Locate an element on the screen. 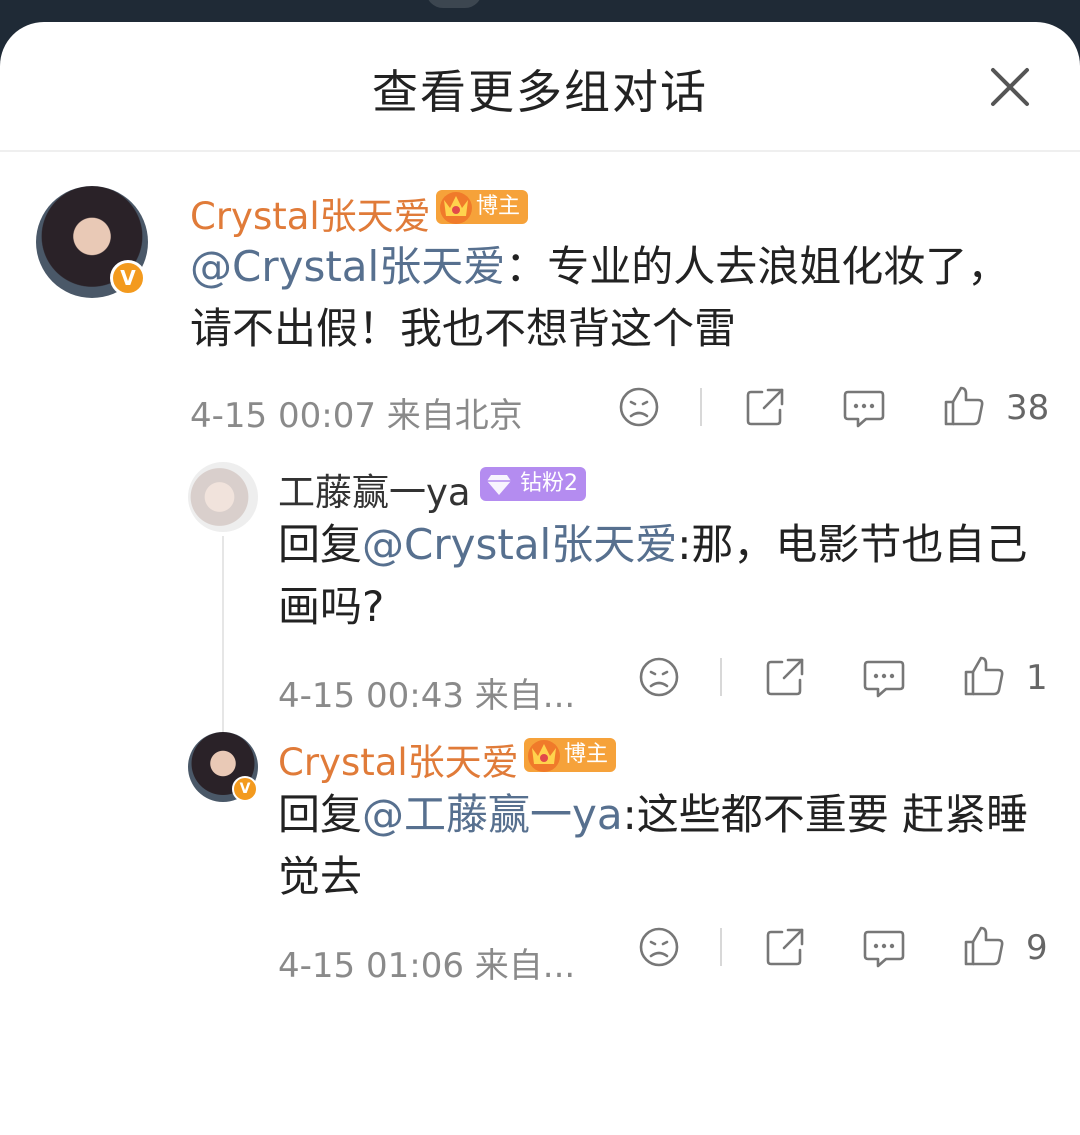  mention-link: @工藤赢一ya is located at coordinates (492, 814).